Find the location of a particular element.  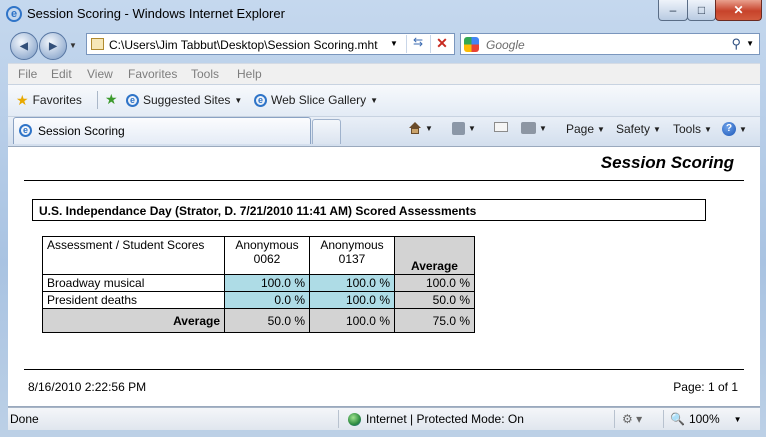

suggested-sites-label: Suggested Sites is located at coordinates (187, 100).